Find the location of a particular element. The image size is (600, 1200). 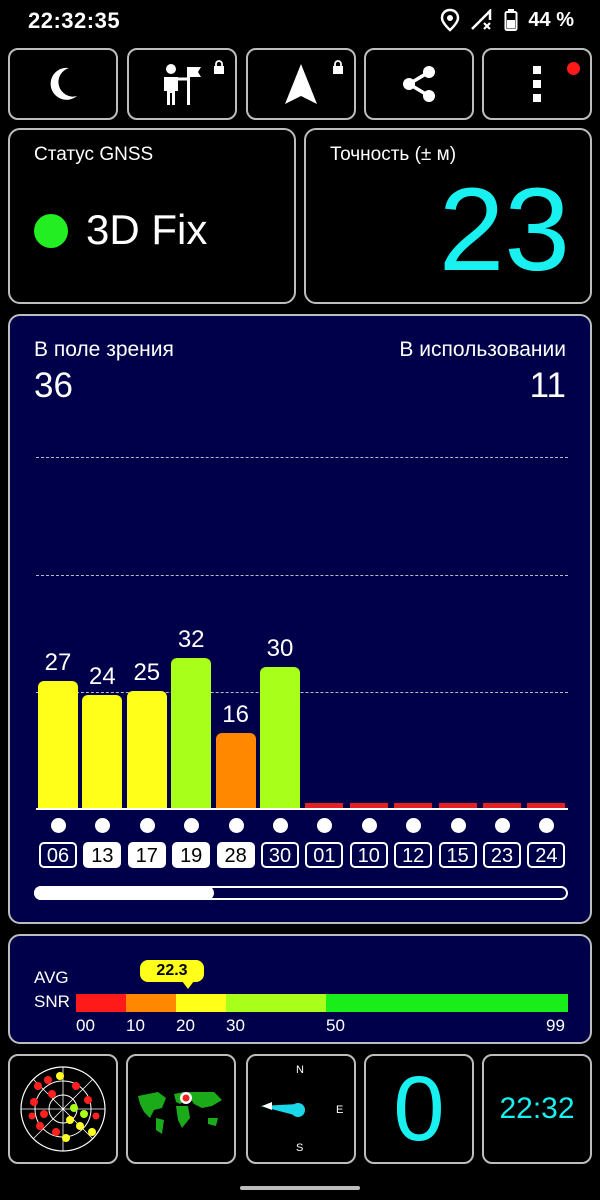

snr-label-avg: AVG is located at coordinates (51, 977).